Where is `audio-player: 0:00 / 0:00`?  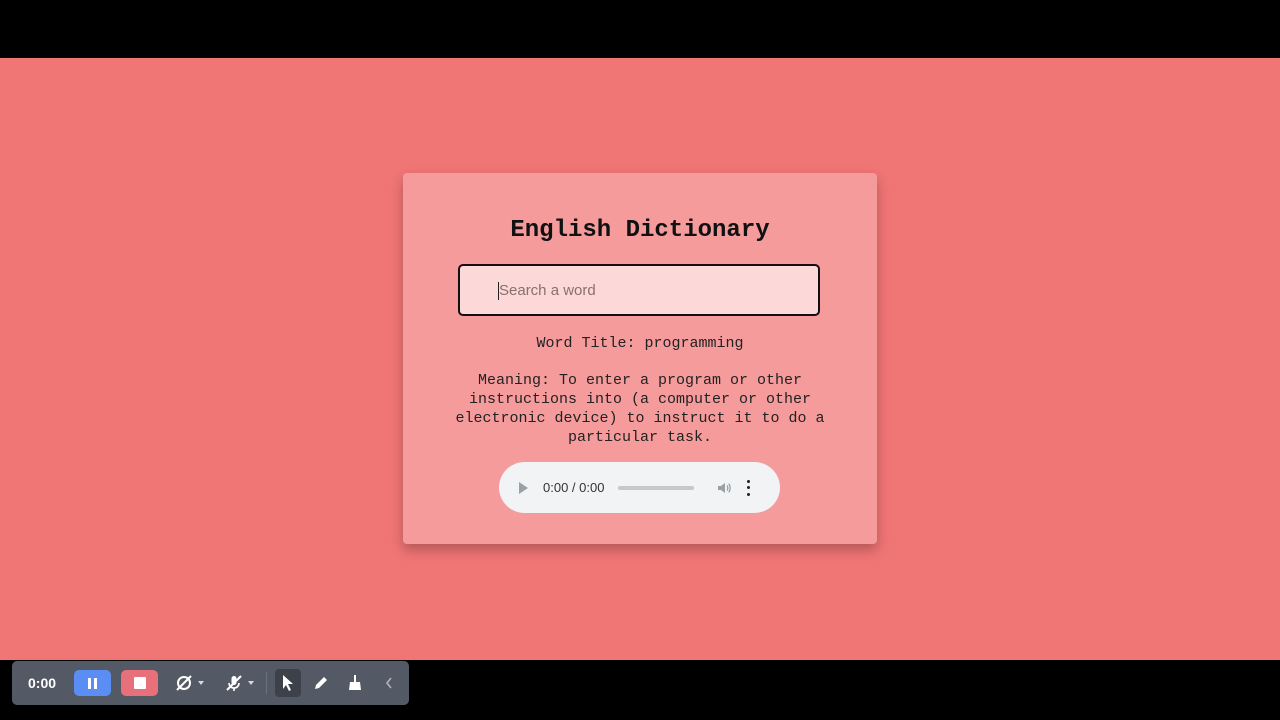
audio-player: 0:00 / 0:00 is located at coordinates (639, 487).